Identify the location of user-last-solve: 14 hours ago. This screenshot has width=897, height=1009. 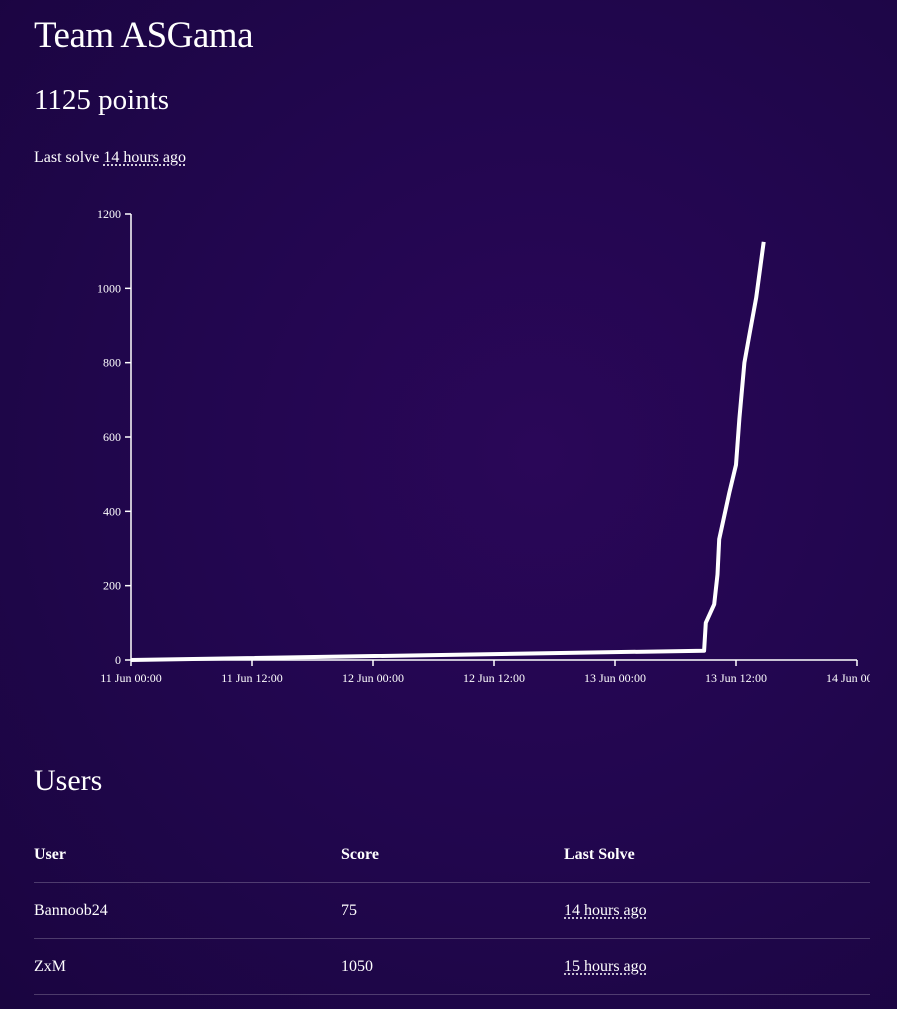
(717, 910).